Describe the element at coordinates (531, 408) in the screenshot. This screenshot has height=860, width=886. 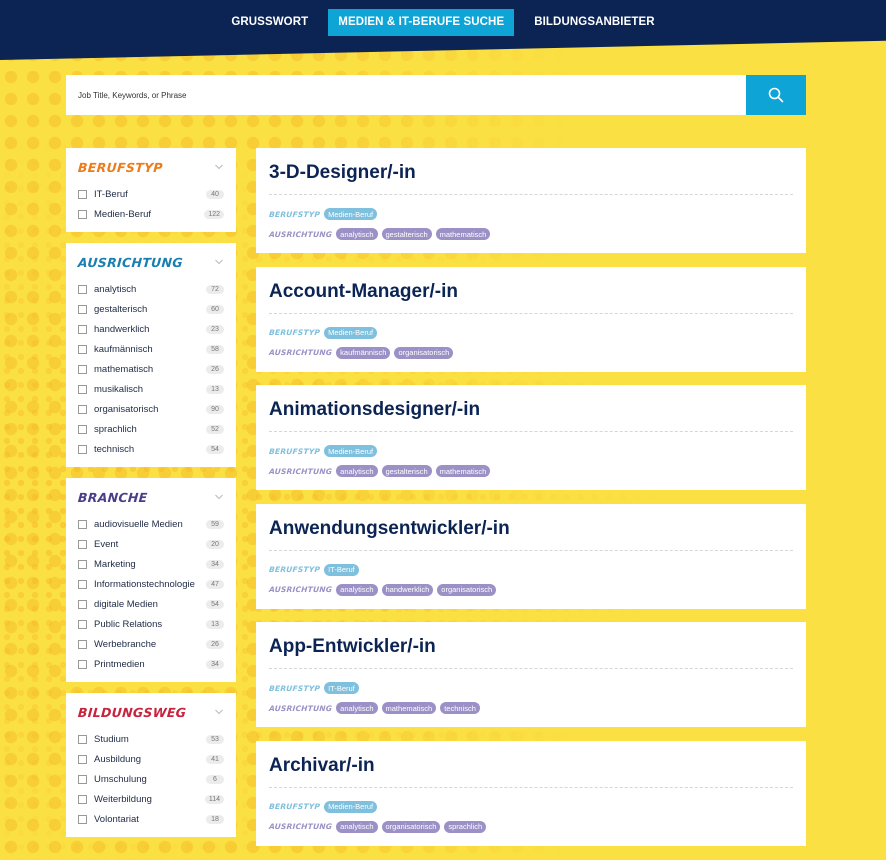
I see `job-title: Animationsdesigner/-in` at that location.